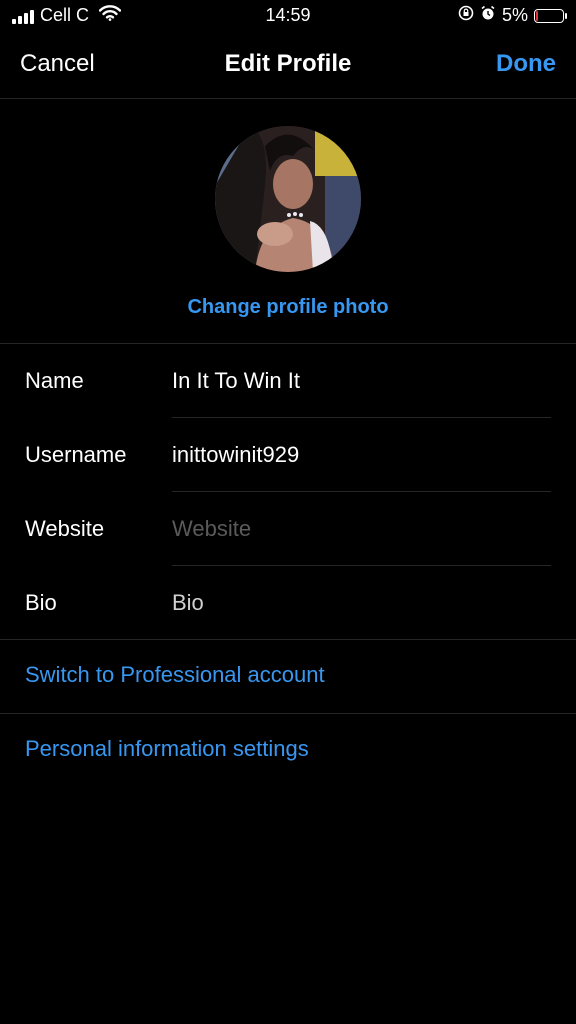  I want to click on form-row-website: Website Website, so click(288, 529).